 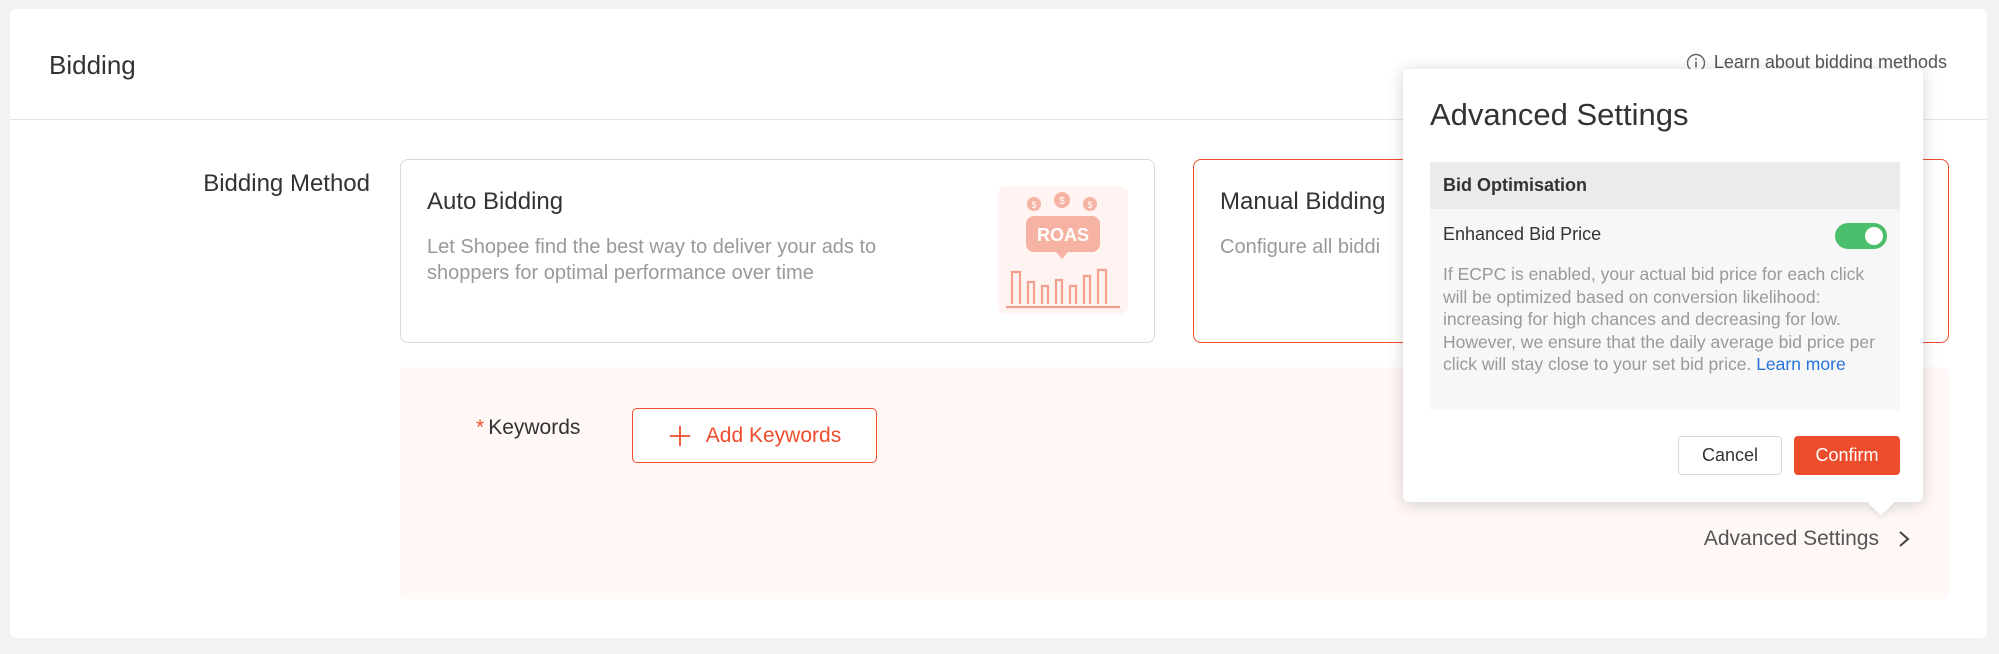 I want to click on manual-bidding-title: Manual Bidding, so click(x=1303, y=201).